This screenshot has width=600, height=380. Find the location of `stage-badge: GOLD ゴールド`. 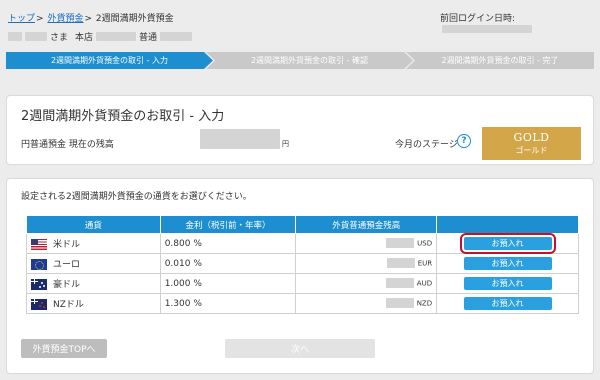

stage-badge: GOLD ゴールド is located at coordinates (531, 143).